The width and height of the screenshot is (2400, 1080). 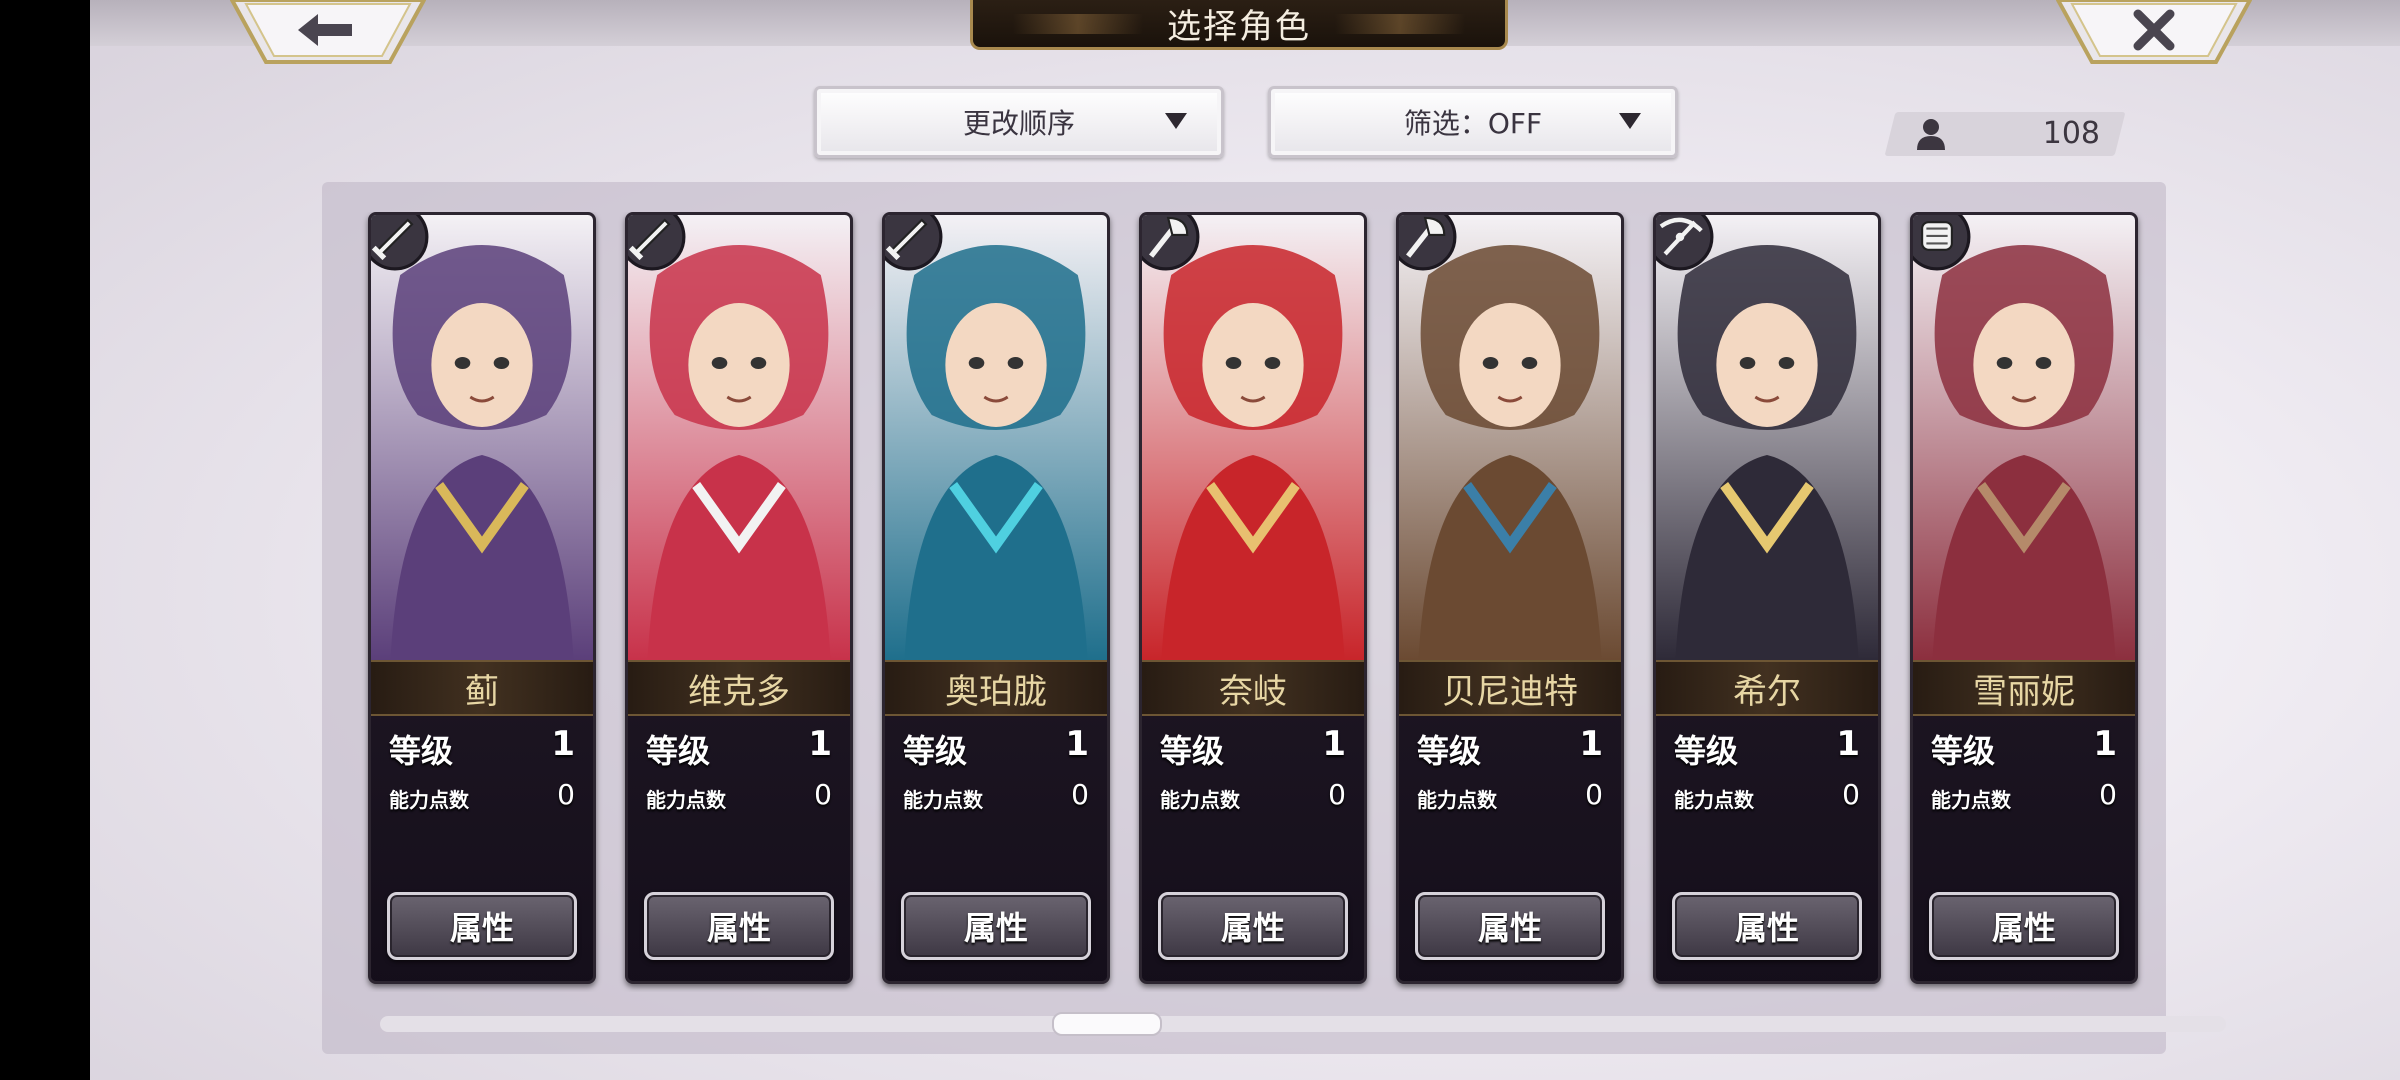 What do you see at coordinates (739, 691) in the screenshot?
I see `character-name: 维克多` at bounding box center [739, 691].